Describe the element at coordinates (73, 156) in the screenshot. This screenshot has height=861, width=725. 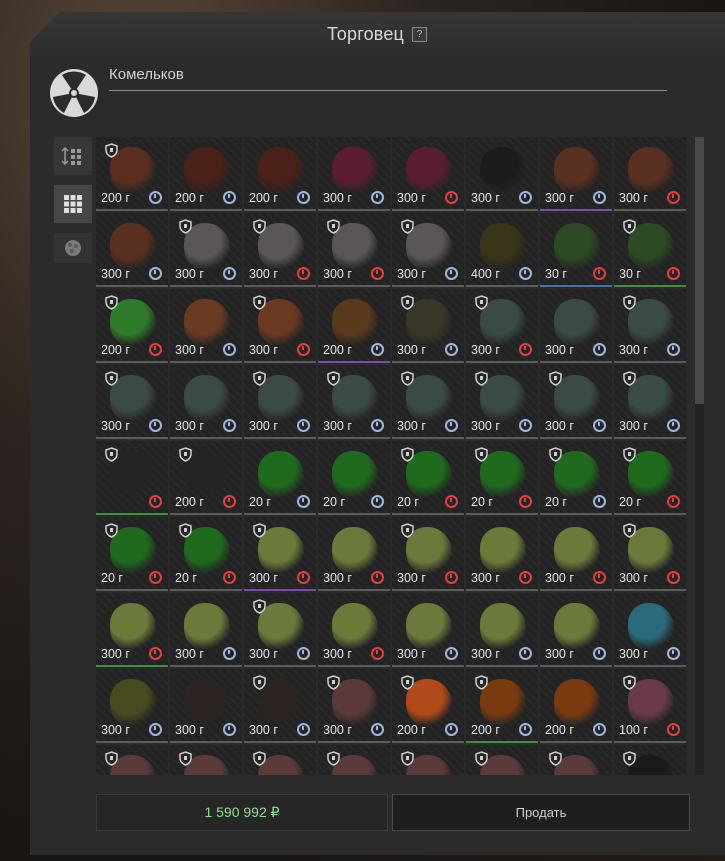
I see `sort-button` at that location.